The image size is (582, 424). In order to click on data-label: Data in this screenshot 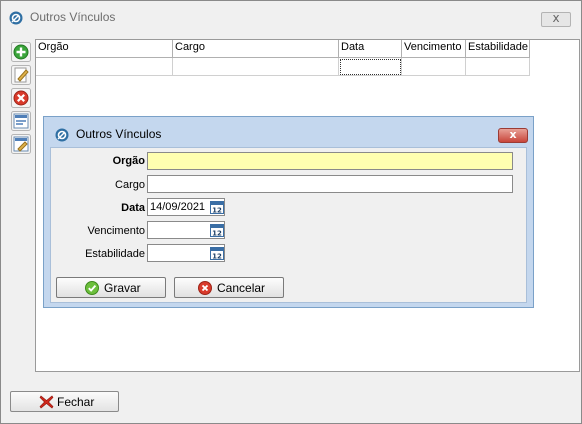, I will do `click(133, 208)`.